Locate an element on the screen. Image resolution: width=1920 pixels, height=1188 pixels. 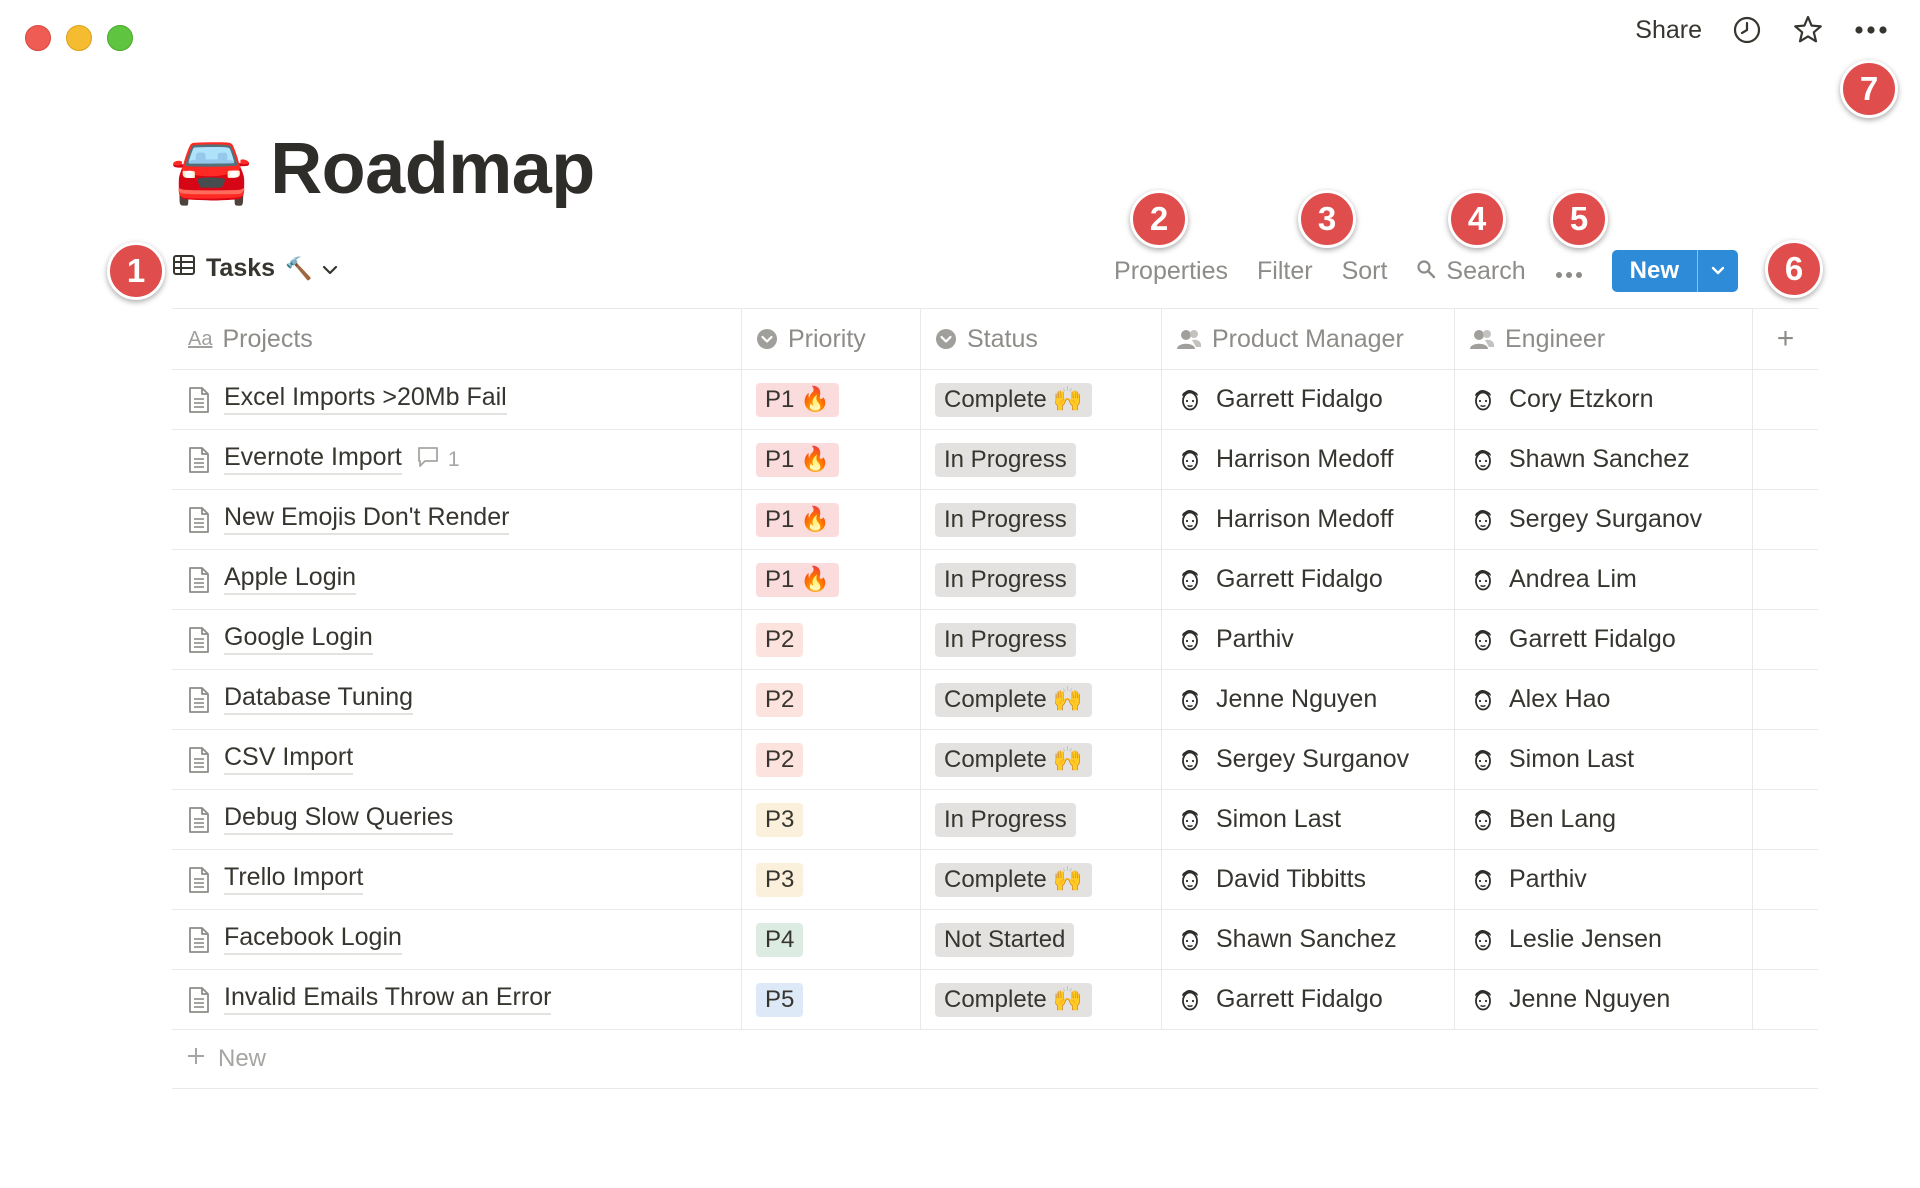
project-cell: New Emojis Don't Render is located at coordinates (457, 519).